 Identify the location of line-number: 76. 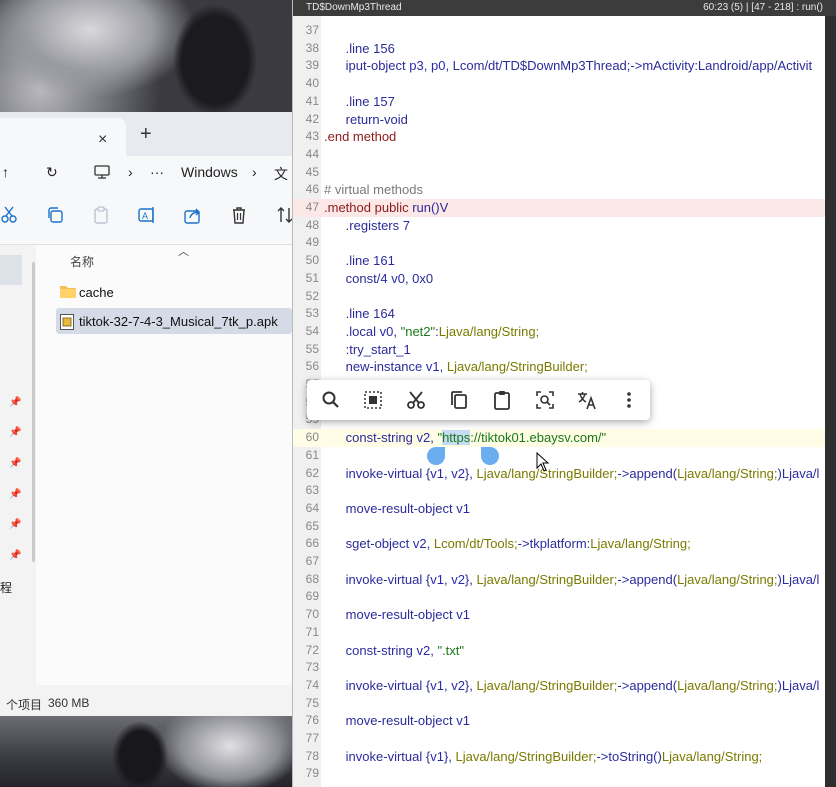
(312, 720).